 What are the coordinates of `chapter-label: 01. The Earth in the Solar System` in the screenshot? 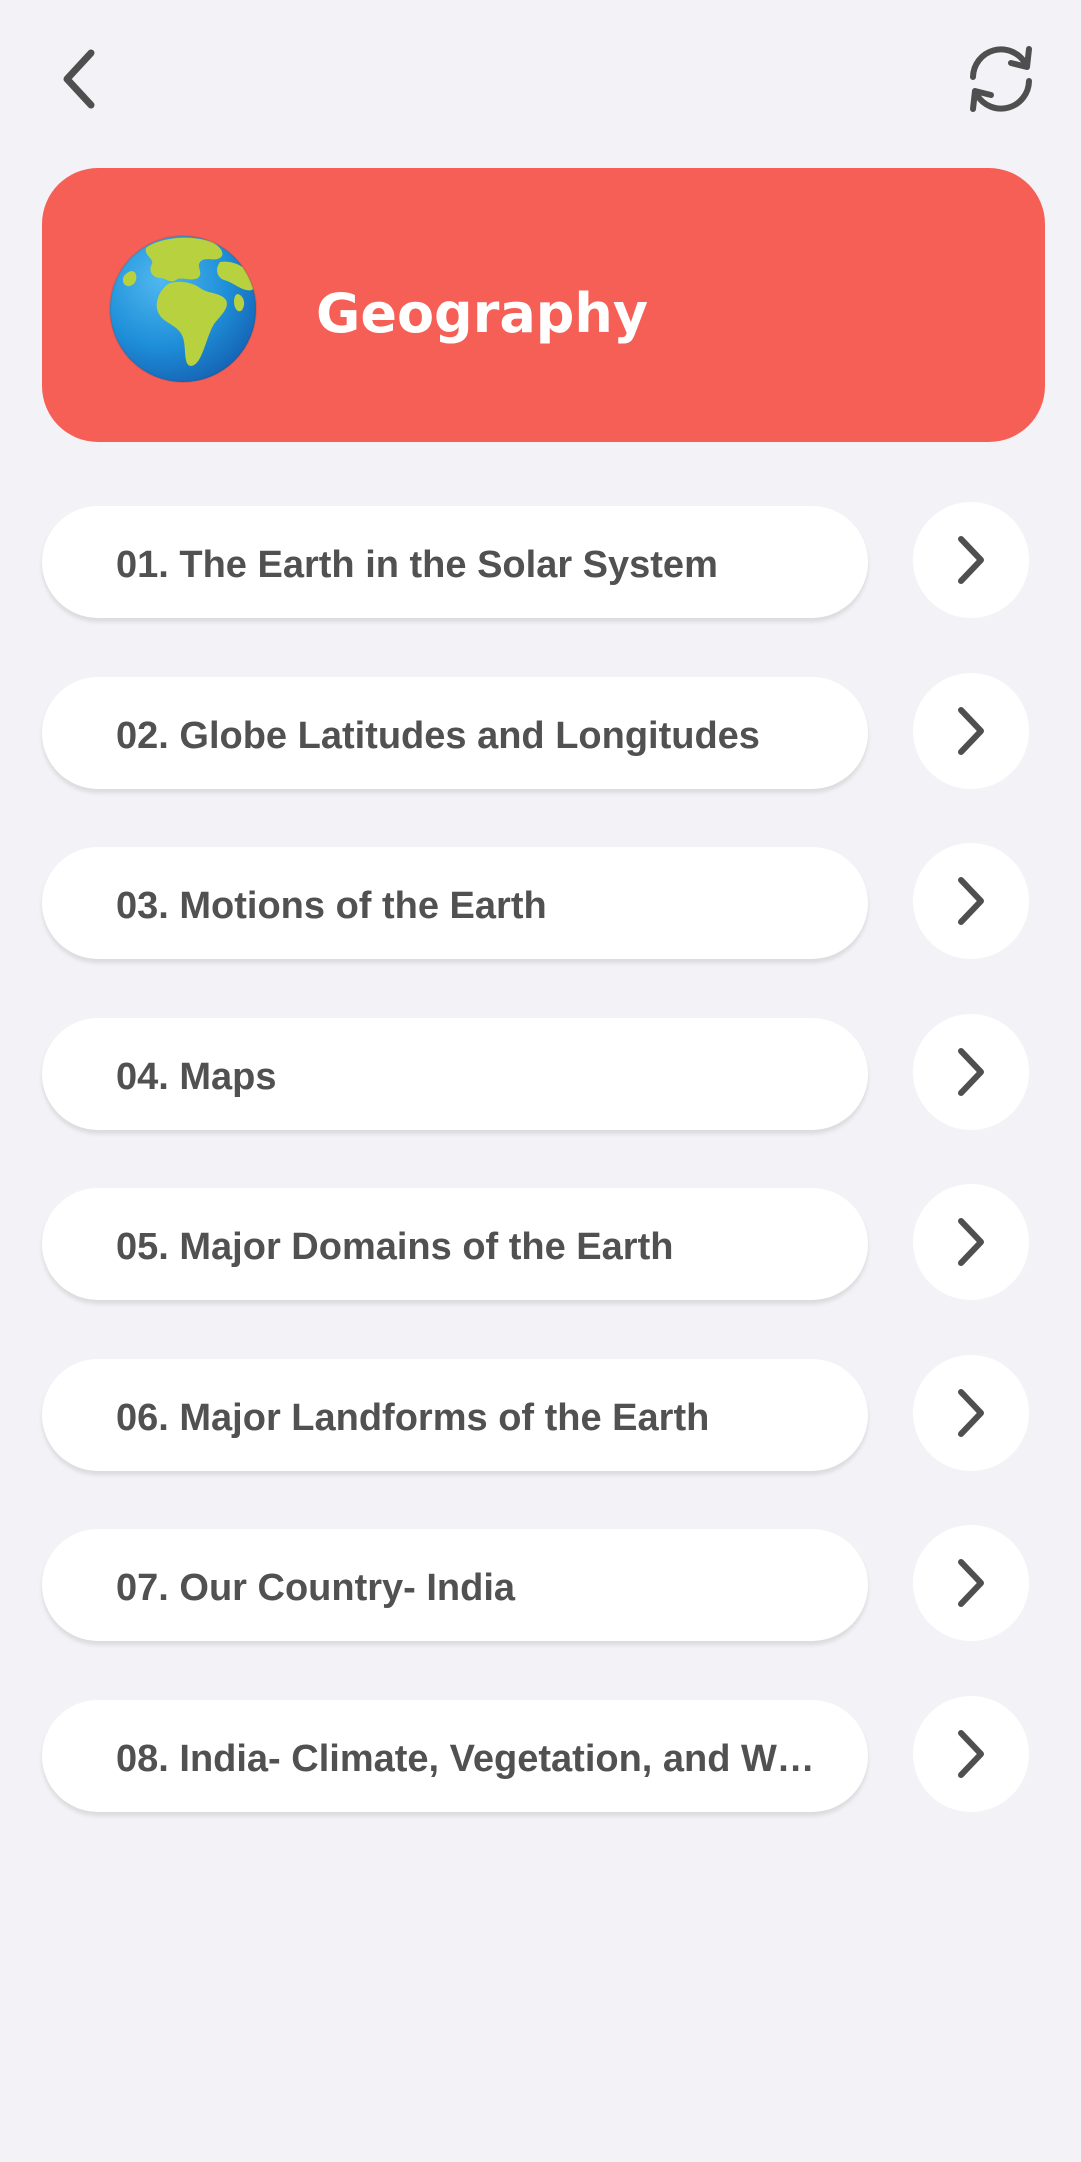 It's located at (417, 564).